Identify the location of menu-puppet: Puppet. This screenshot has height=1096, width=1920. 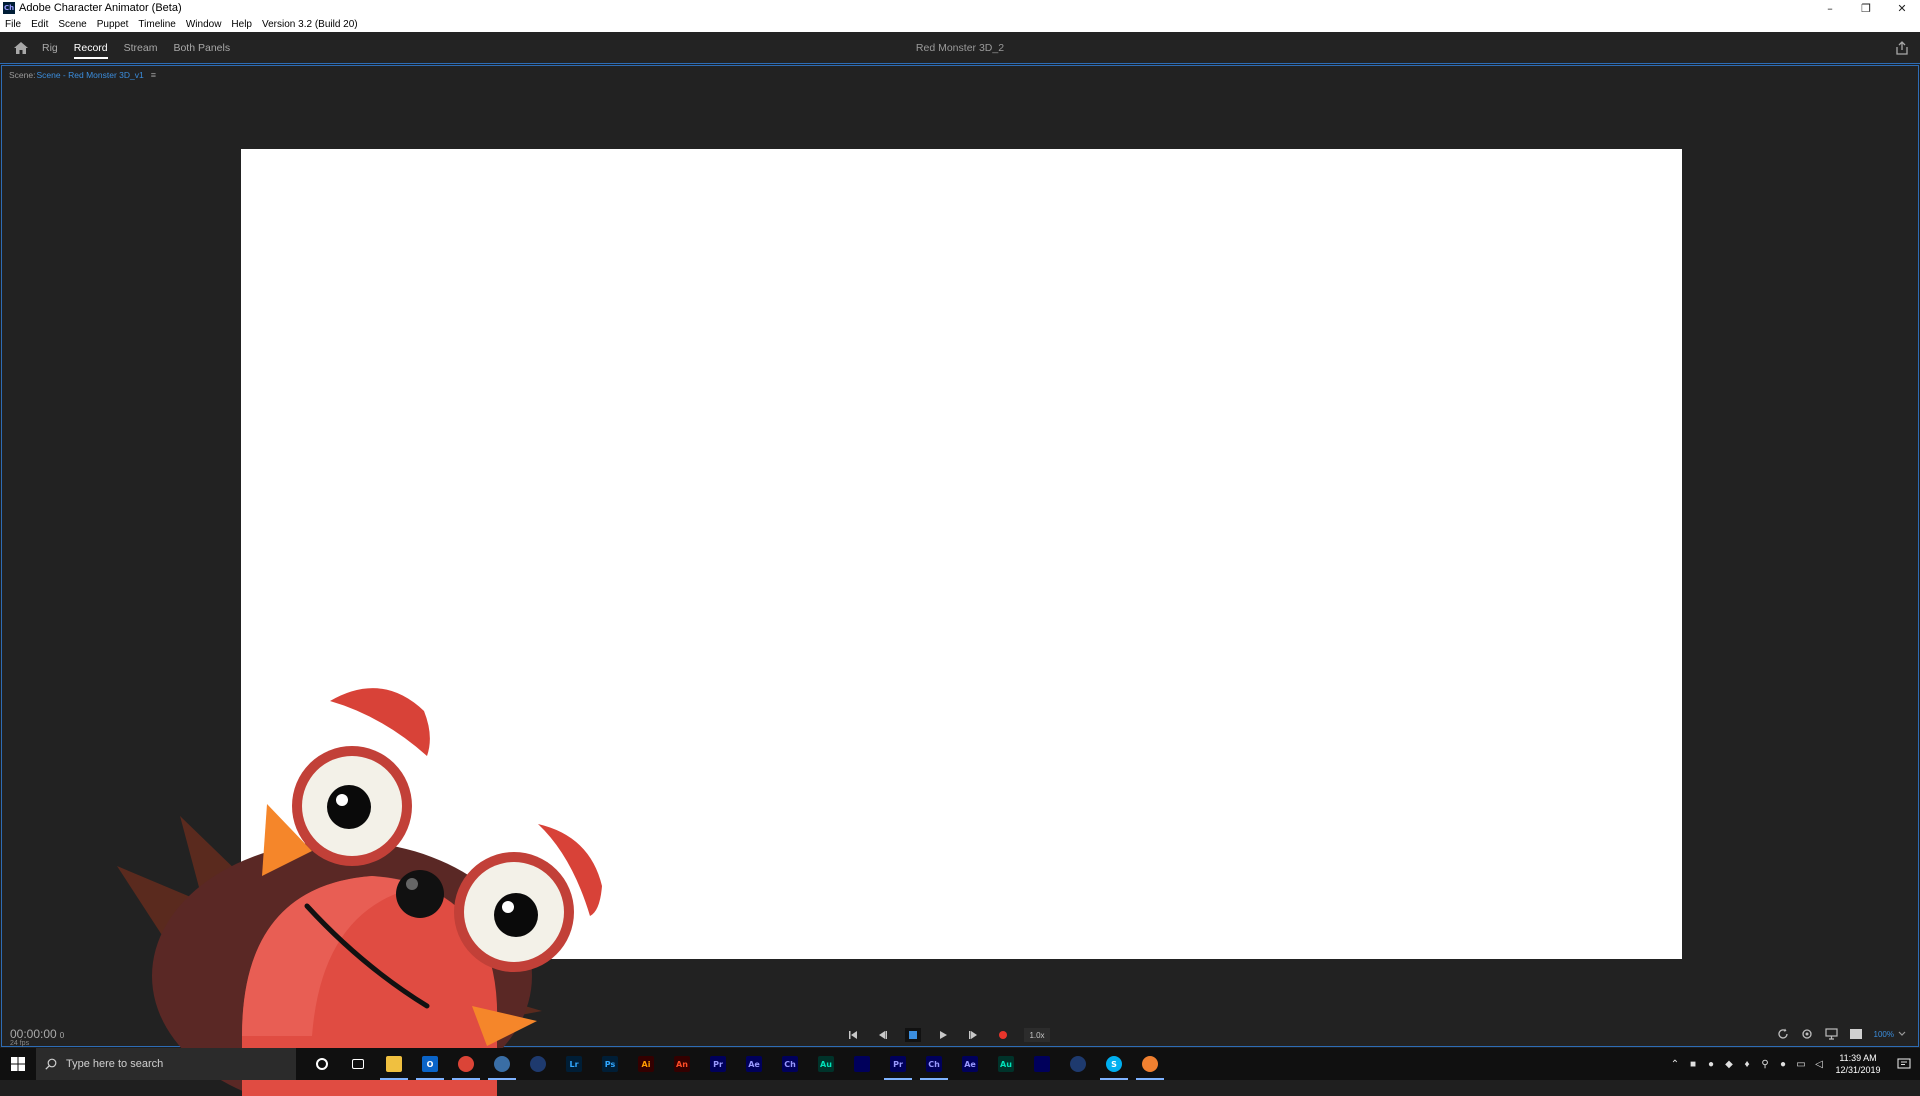
(113, 24).